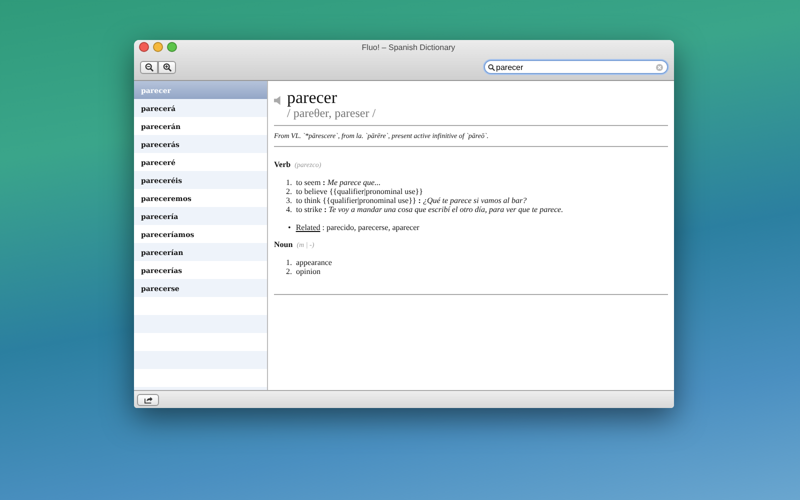 The height and width of the screenshot is (500, 800). I want to click on sense-number: 4., so click(289, 209).